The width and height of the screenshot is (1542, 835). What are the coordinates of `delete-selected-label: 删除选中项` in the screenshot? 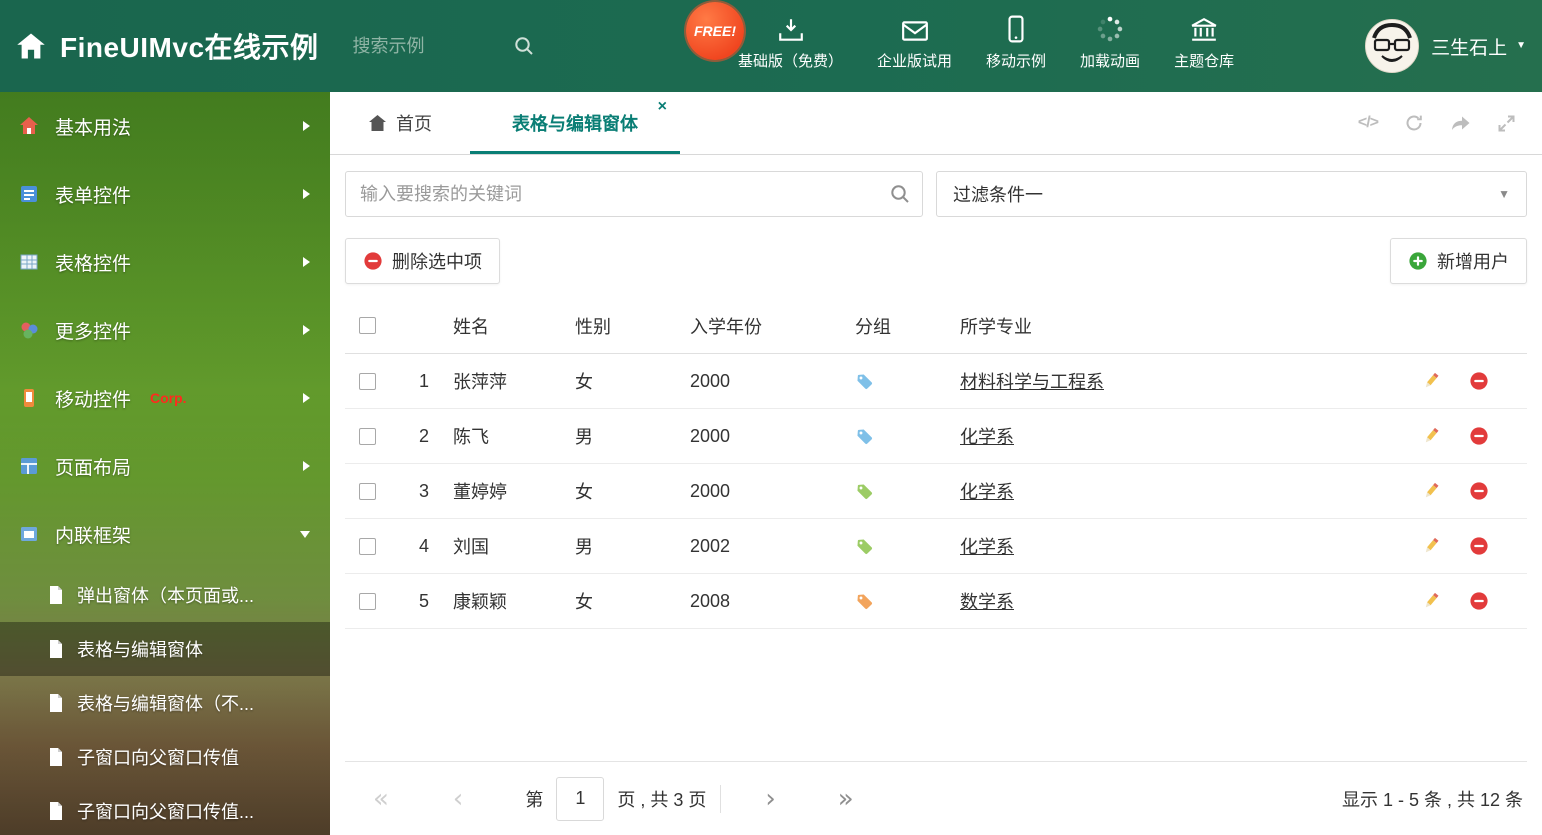 It's located at (437, 262).